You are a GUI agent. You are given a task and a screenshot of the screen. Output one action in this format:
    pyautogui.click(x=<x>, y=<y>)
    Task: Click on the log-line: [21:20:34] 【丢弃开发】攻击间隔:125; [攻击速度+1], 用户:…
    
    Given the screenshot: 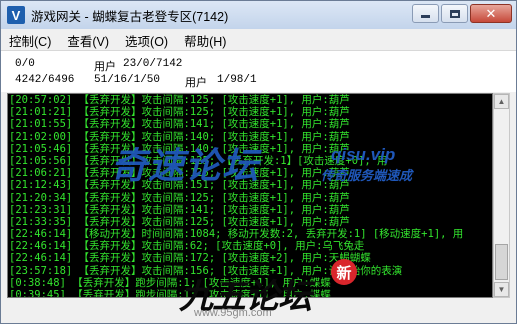 What is the action you would take?
    pyautogui.click(x=179, y=197)
    